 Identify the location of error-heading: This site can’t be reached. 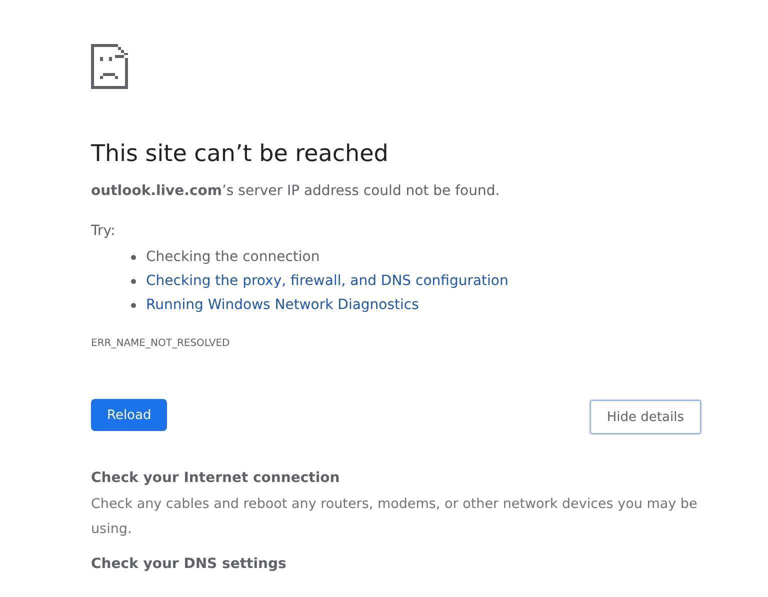
(240, 154).